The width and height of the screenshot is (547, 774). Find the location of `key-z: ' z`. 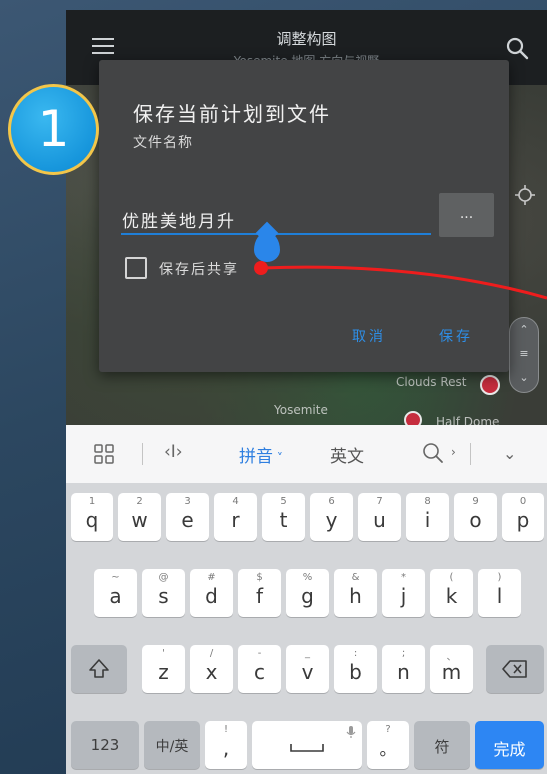

key-z: ' z is located at coordinates (163, 669).